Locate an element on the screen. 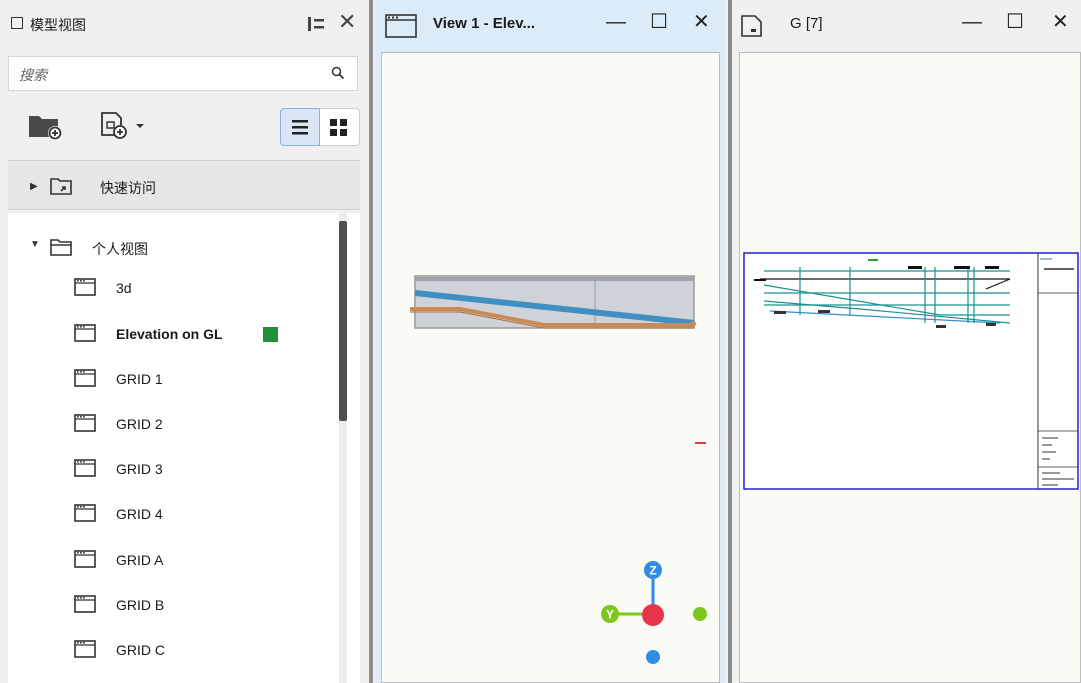 Image resolution: width=1081 pixels, height=683 pixels. personal-views-group: ▼ 个人视图 is located at coordinates (173, 247).